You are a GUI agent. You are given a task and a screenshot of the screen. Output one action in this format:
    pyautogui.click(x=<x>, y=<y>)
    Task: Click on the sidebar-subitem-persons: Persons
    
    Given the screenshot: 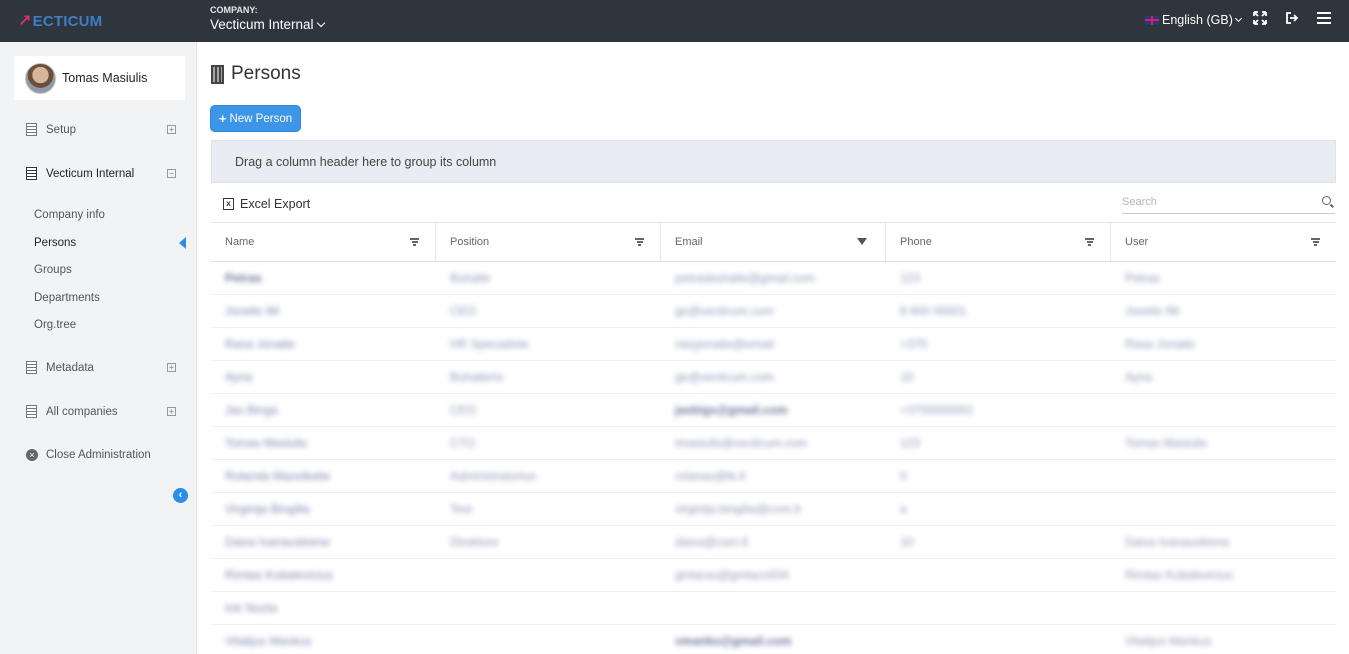 What is the action you would take?
    pyautogui.click(x=55, y=243)
    